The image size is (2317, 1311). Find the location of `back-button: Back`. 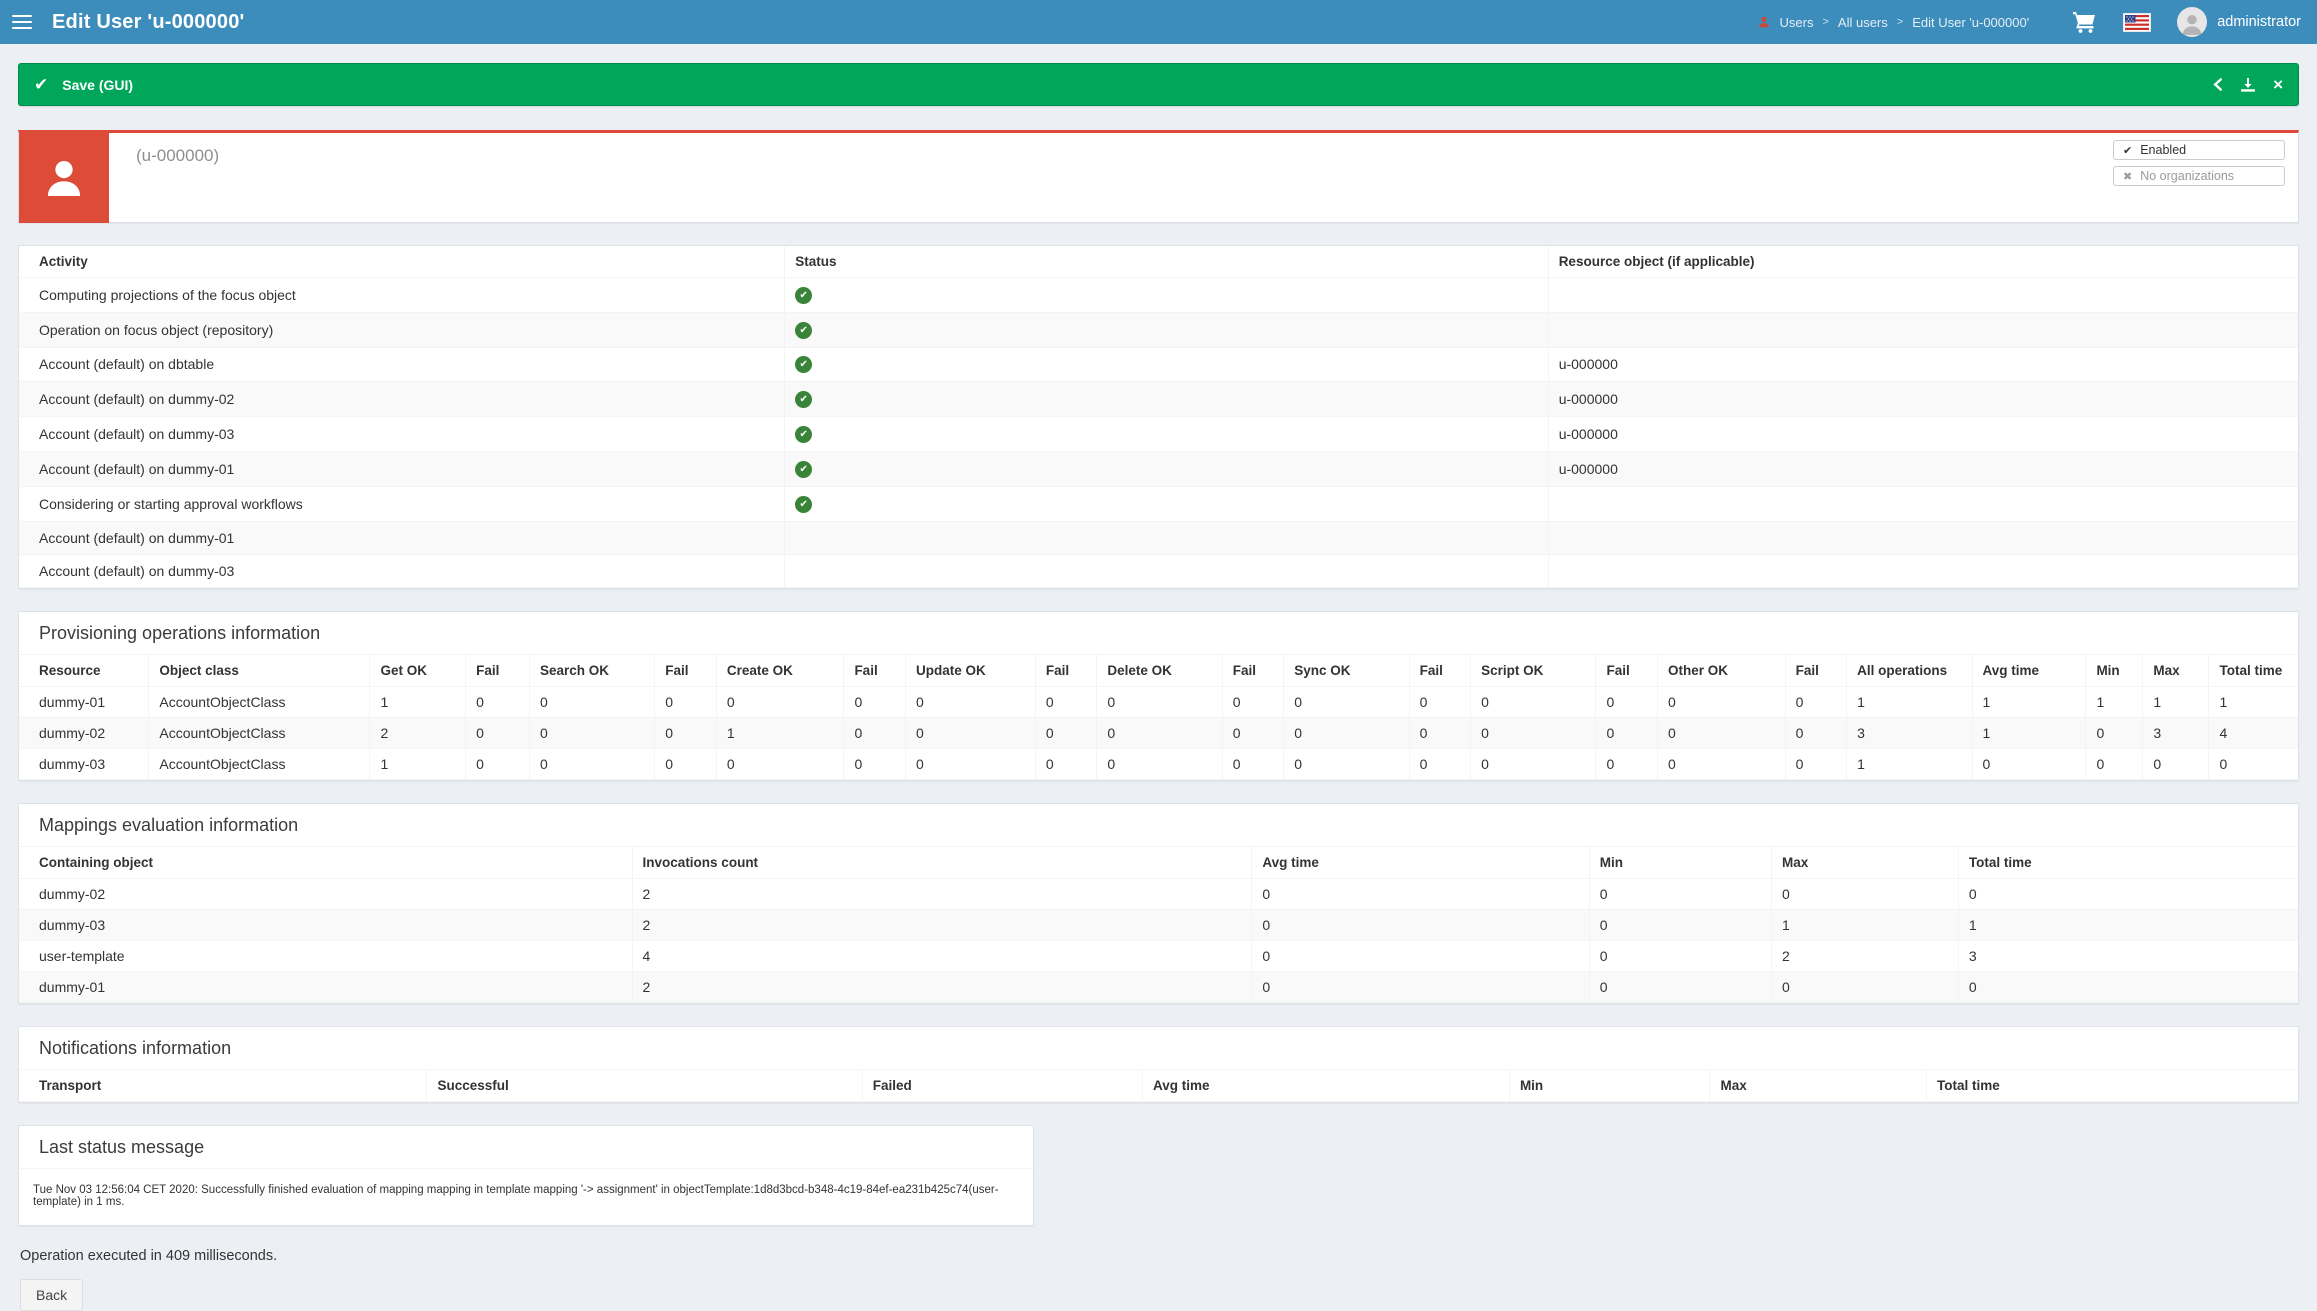

back-button: Back is located at coordinates (52, 1294).